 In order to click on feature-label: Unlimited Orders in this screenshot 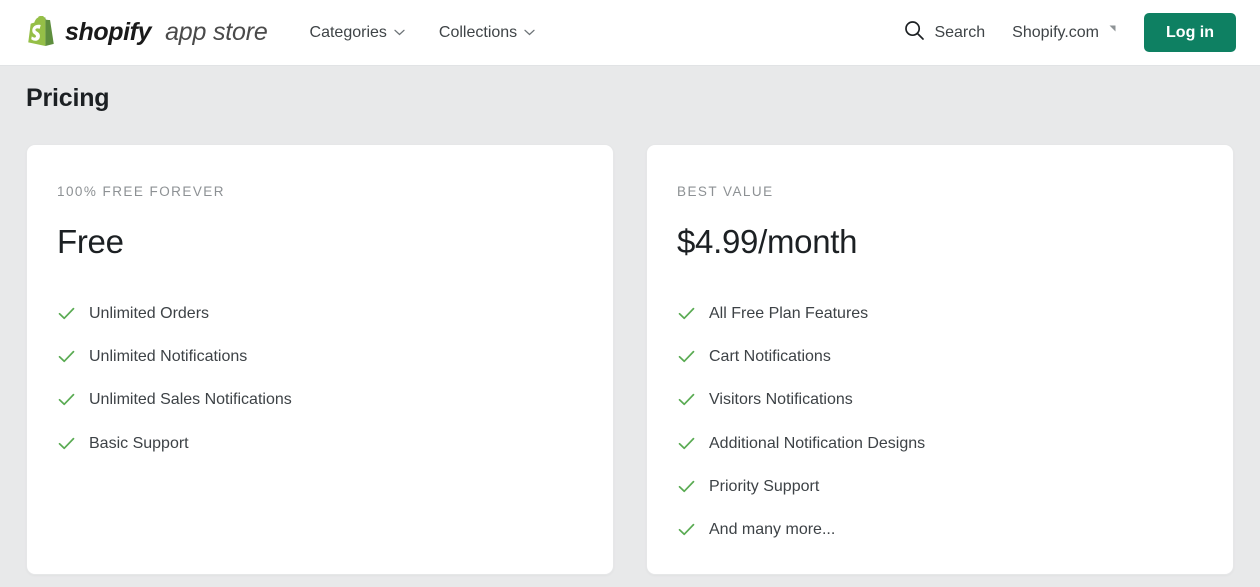, I will do `click(149, 313)`.